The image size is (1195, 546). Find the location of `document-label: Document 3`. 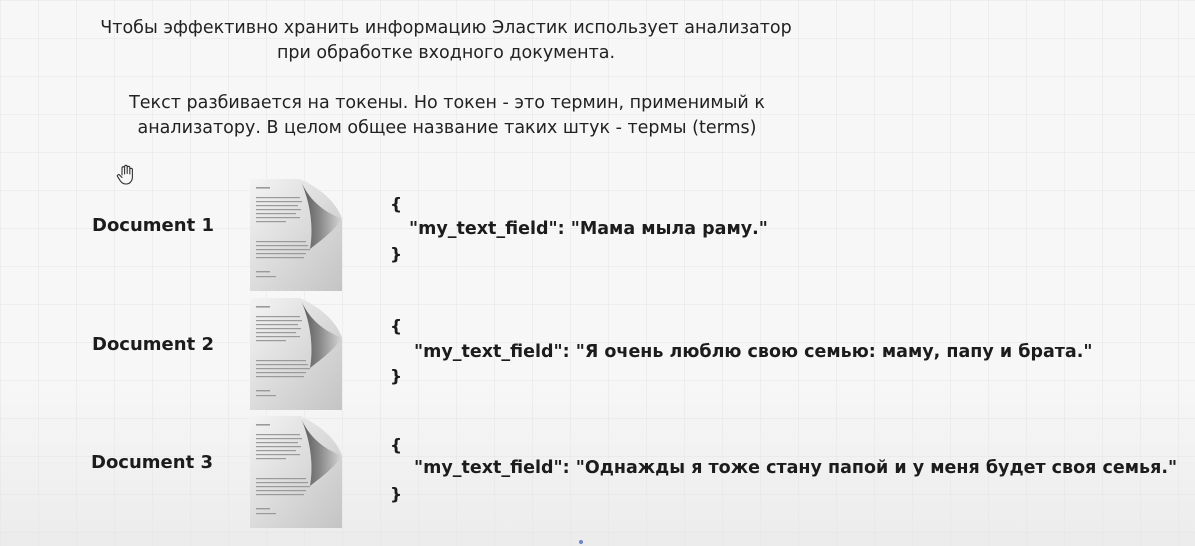

document-label: Document 3 is located at coordinates (152, 462).